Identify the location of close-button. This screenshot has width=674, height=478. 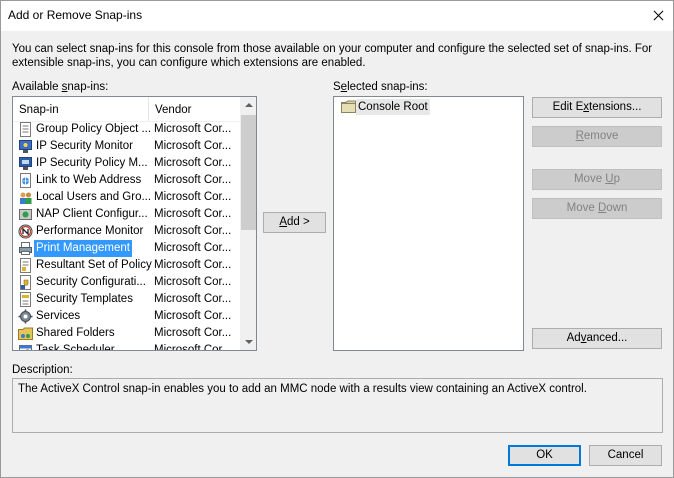
(658, 15).